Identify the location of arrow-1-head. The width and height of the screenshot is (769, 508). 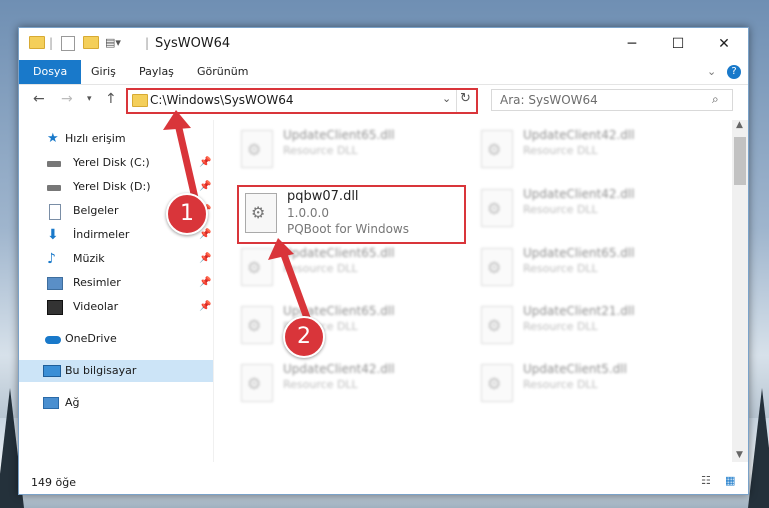
(177, 120).